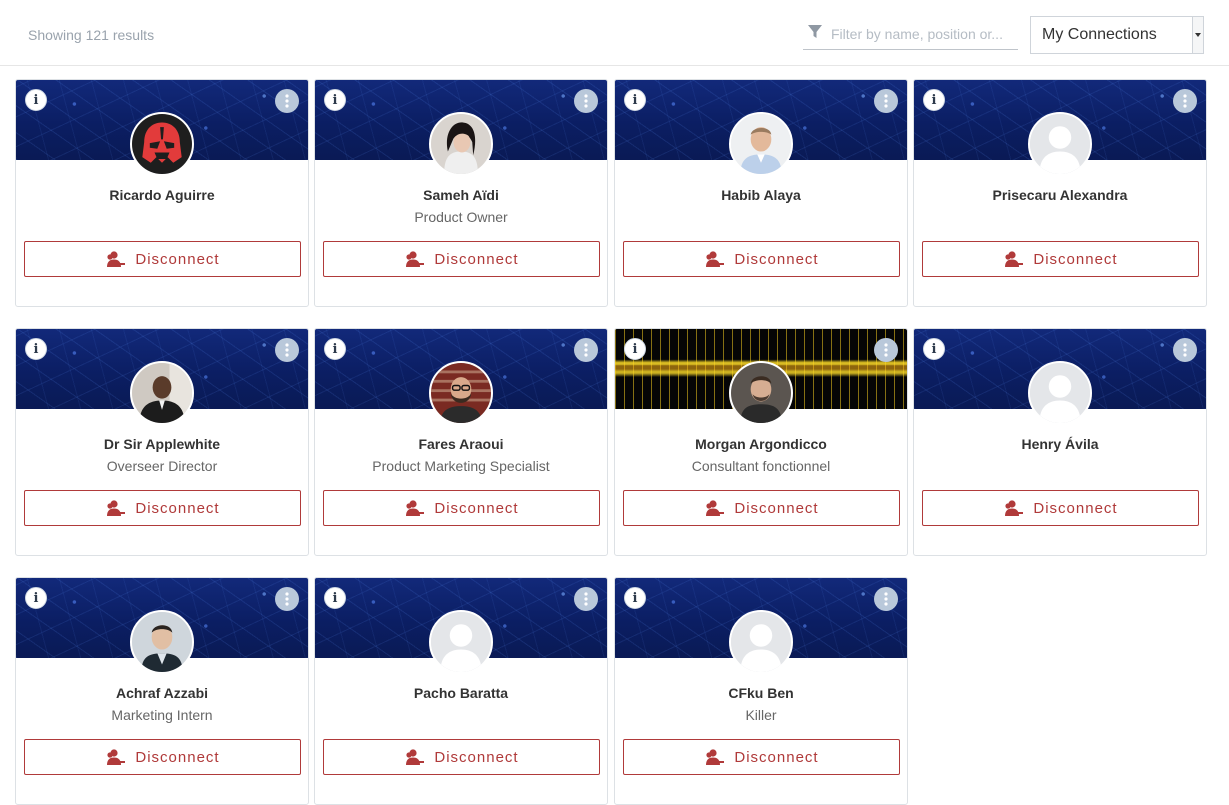 Image resolution: width=1229 pixels, height=805 pixels. I want to click on connection-name: Pacho Baratta, so click(461, 693).